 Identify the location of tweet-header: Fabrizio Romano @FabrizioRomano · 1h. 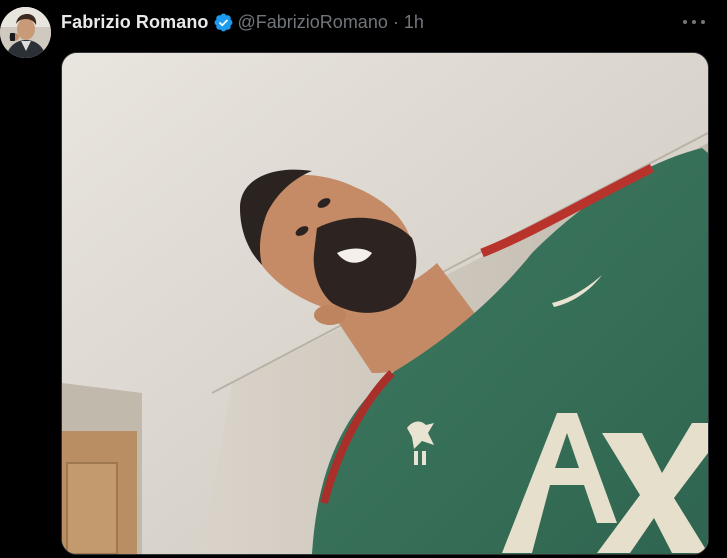
(242, 22).